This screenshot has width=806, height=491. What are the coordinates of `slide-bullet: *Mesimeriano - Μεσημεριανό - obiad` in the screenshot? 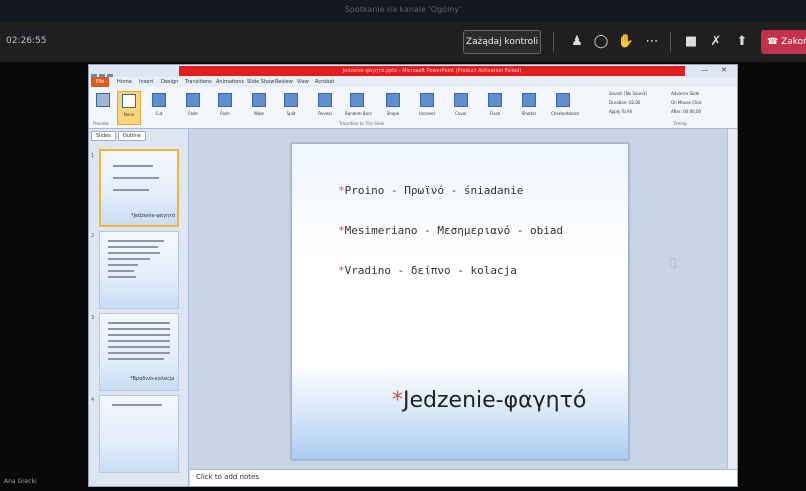 It's located at (451, 230).